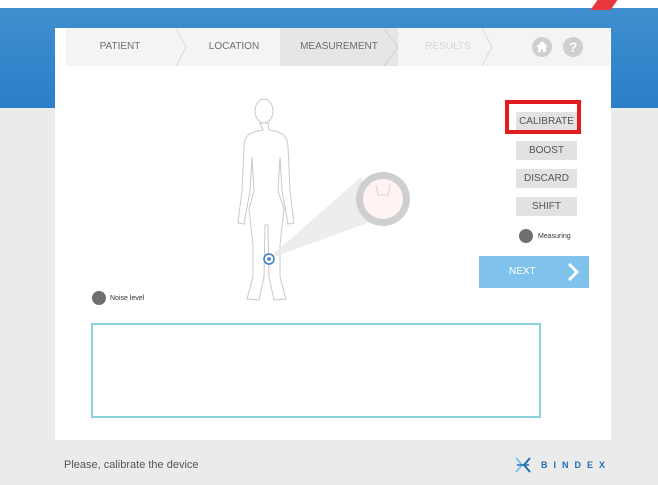 This screenshot has width=658, height=485. I want to click on wizard-nav: PATIENT LOCATION MEASUREMENT RESULTS ?, so click(338, 47).